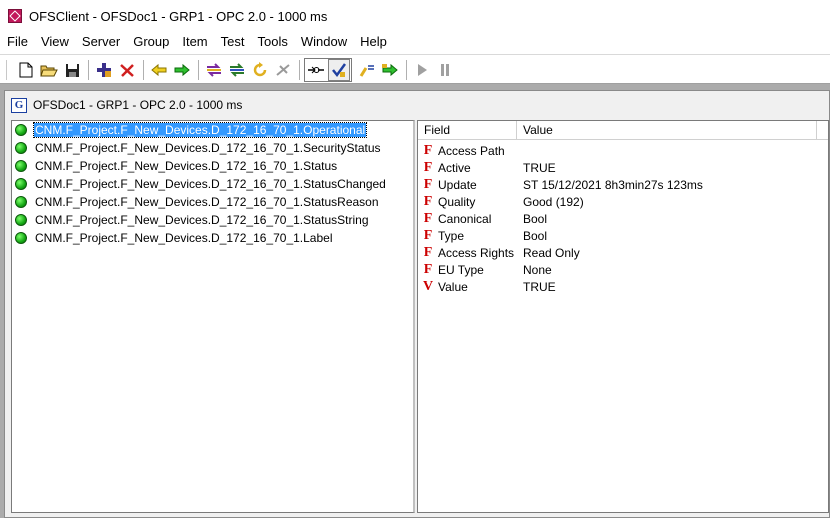 Image resolution: width=830 pixels, height=518 pixels. Describe the element at coordinates (467, 167) in the screenshot. I see `field-cell: F Active` at that location.